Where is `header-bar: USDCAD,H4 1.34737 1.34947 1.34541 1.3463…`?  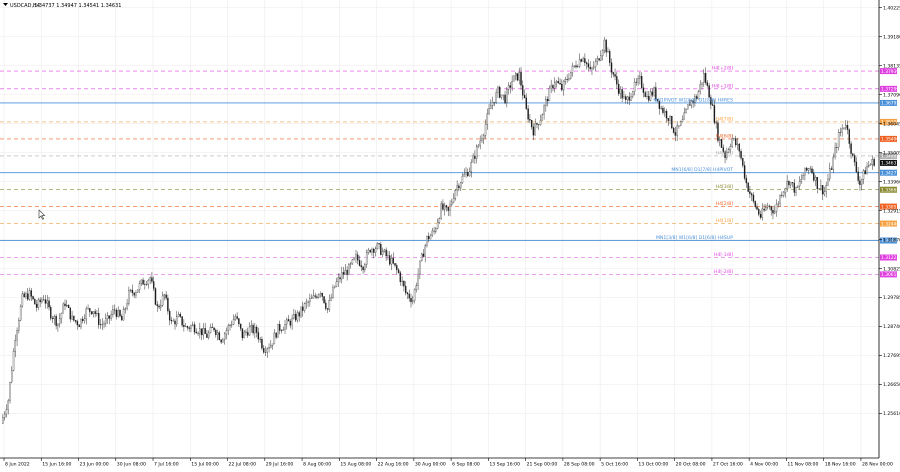 header-bar: USDCAD,H4 1.34737 1.34947 1.34541 1.3463… is located at coordinates (62, 6).